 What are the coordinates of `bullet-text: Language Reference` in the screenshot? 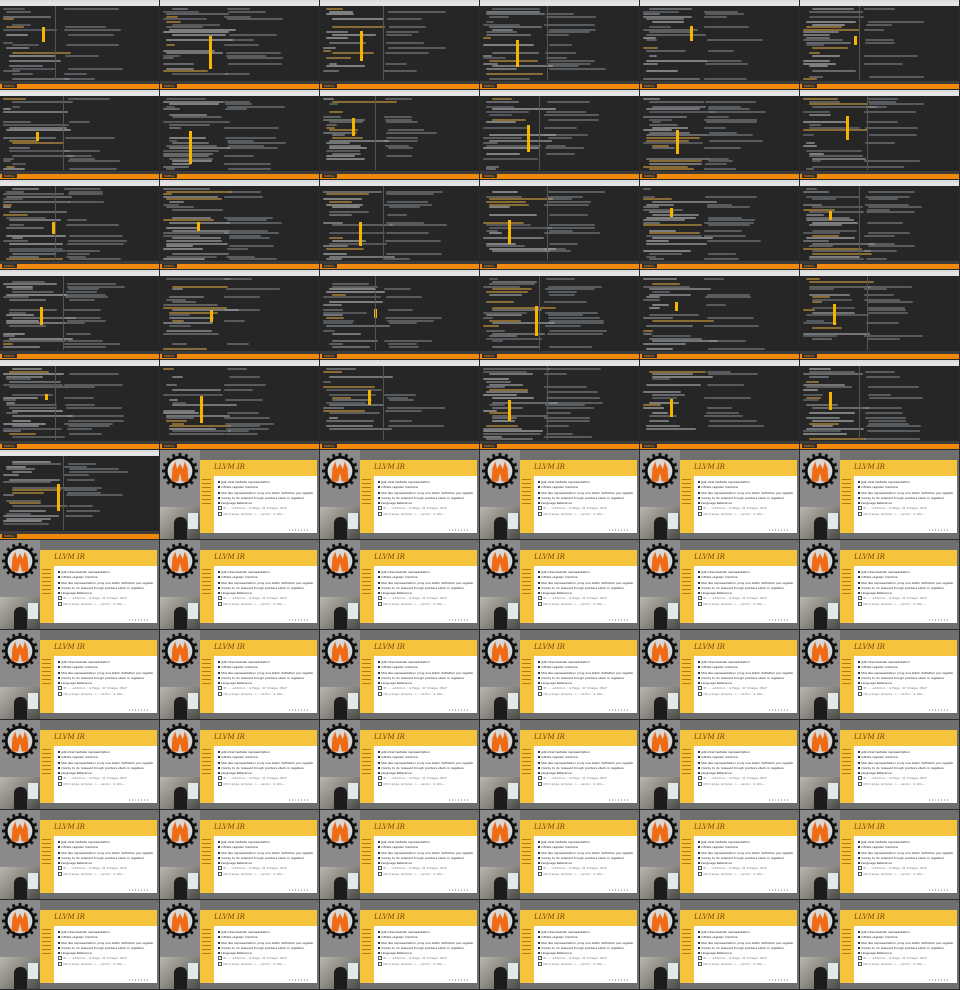 It's located at (556, 683).